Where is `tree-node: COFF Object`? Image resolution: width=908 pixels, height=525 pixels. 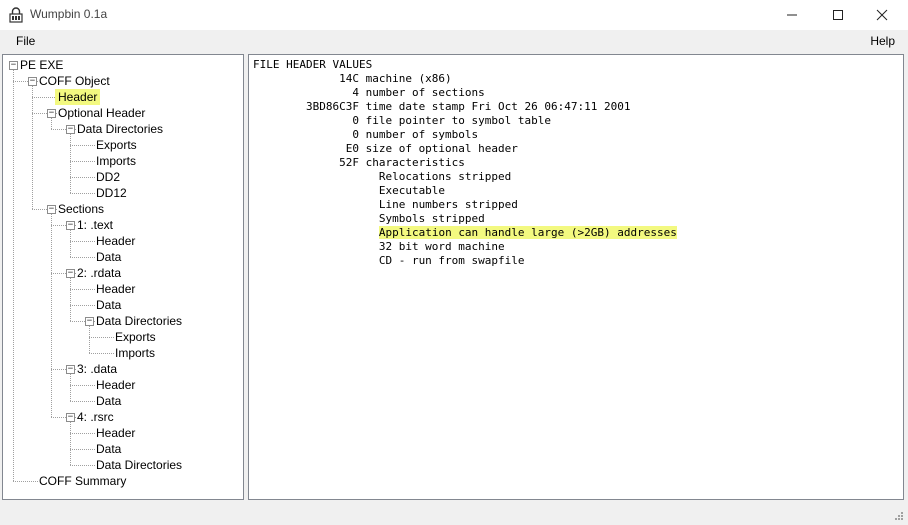
tree-node: COFF Object is located at coordinates (74, 81).